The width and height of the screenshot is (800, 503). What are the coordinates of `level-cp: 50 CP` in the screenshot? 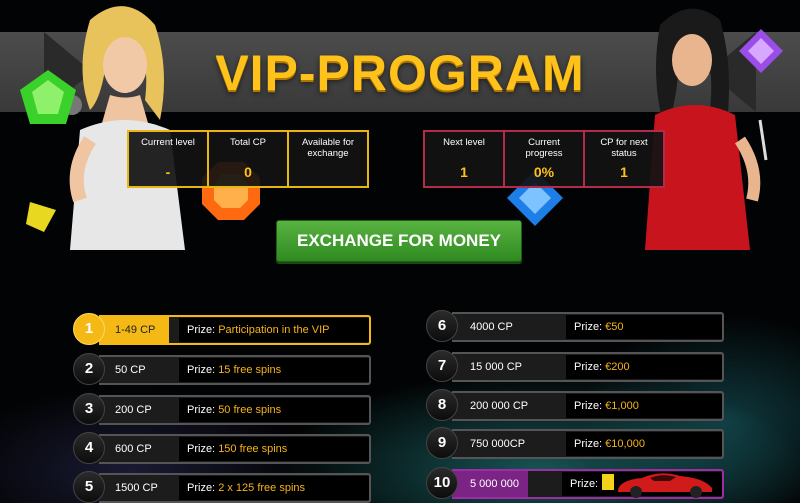 It's located at (130, 370).